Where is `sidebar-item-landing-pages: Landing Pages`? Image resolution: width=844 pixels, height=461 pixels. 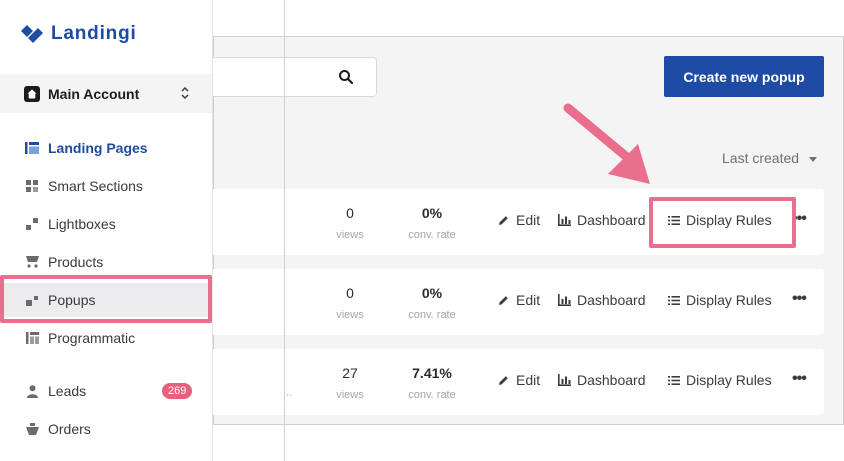
sidebar-item-landing-pages: Landing Pages is located at coordinates (106, 148).